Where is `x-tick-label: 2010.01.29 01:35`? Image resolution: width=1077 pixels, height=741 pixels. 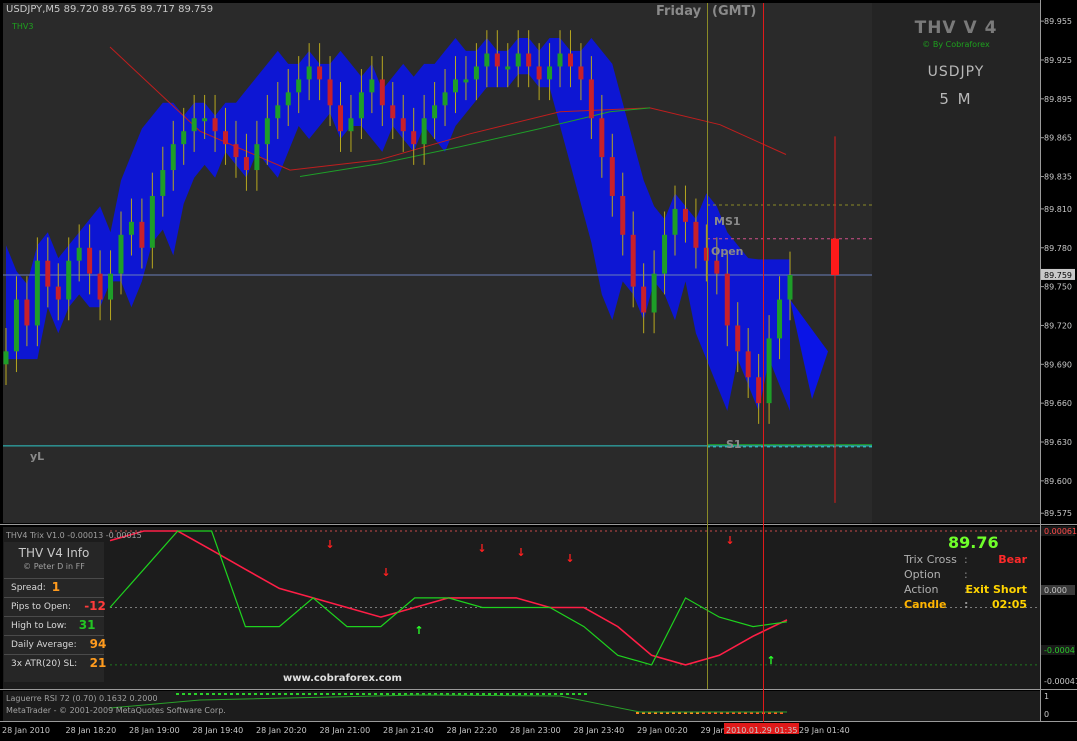
x-tick-label: 2010.01.29 01:35 is located at coordinates (761, 730).